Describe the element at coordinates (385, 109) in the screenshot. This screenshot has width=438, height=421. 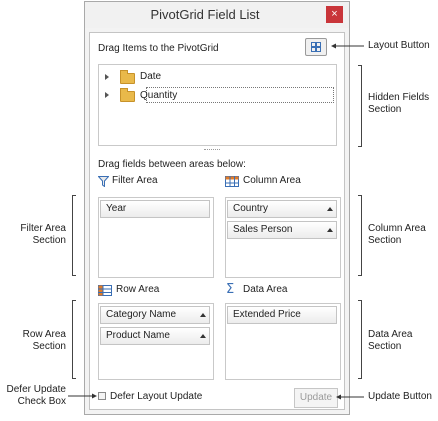
I see `hidden-fields-annotation-line2: Section` at that location.